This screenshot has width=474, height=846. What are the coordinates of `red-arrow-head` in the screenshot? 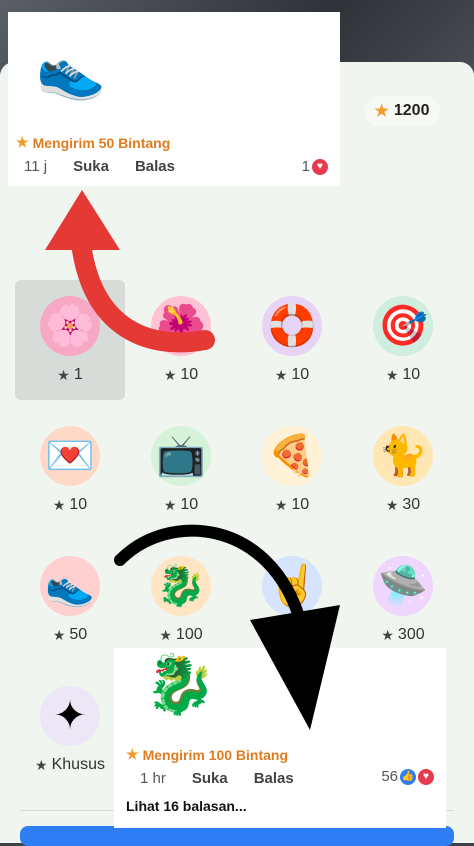 It's located at (82, 220).